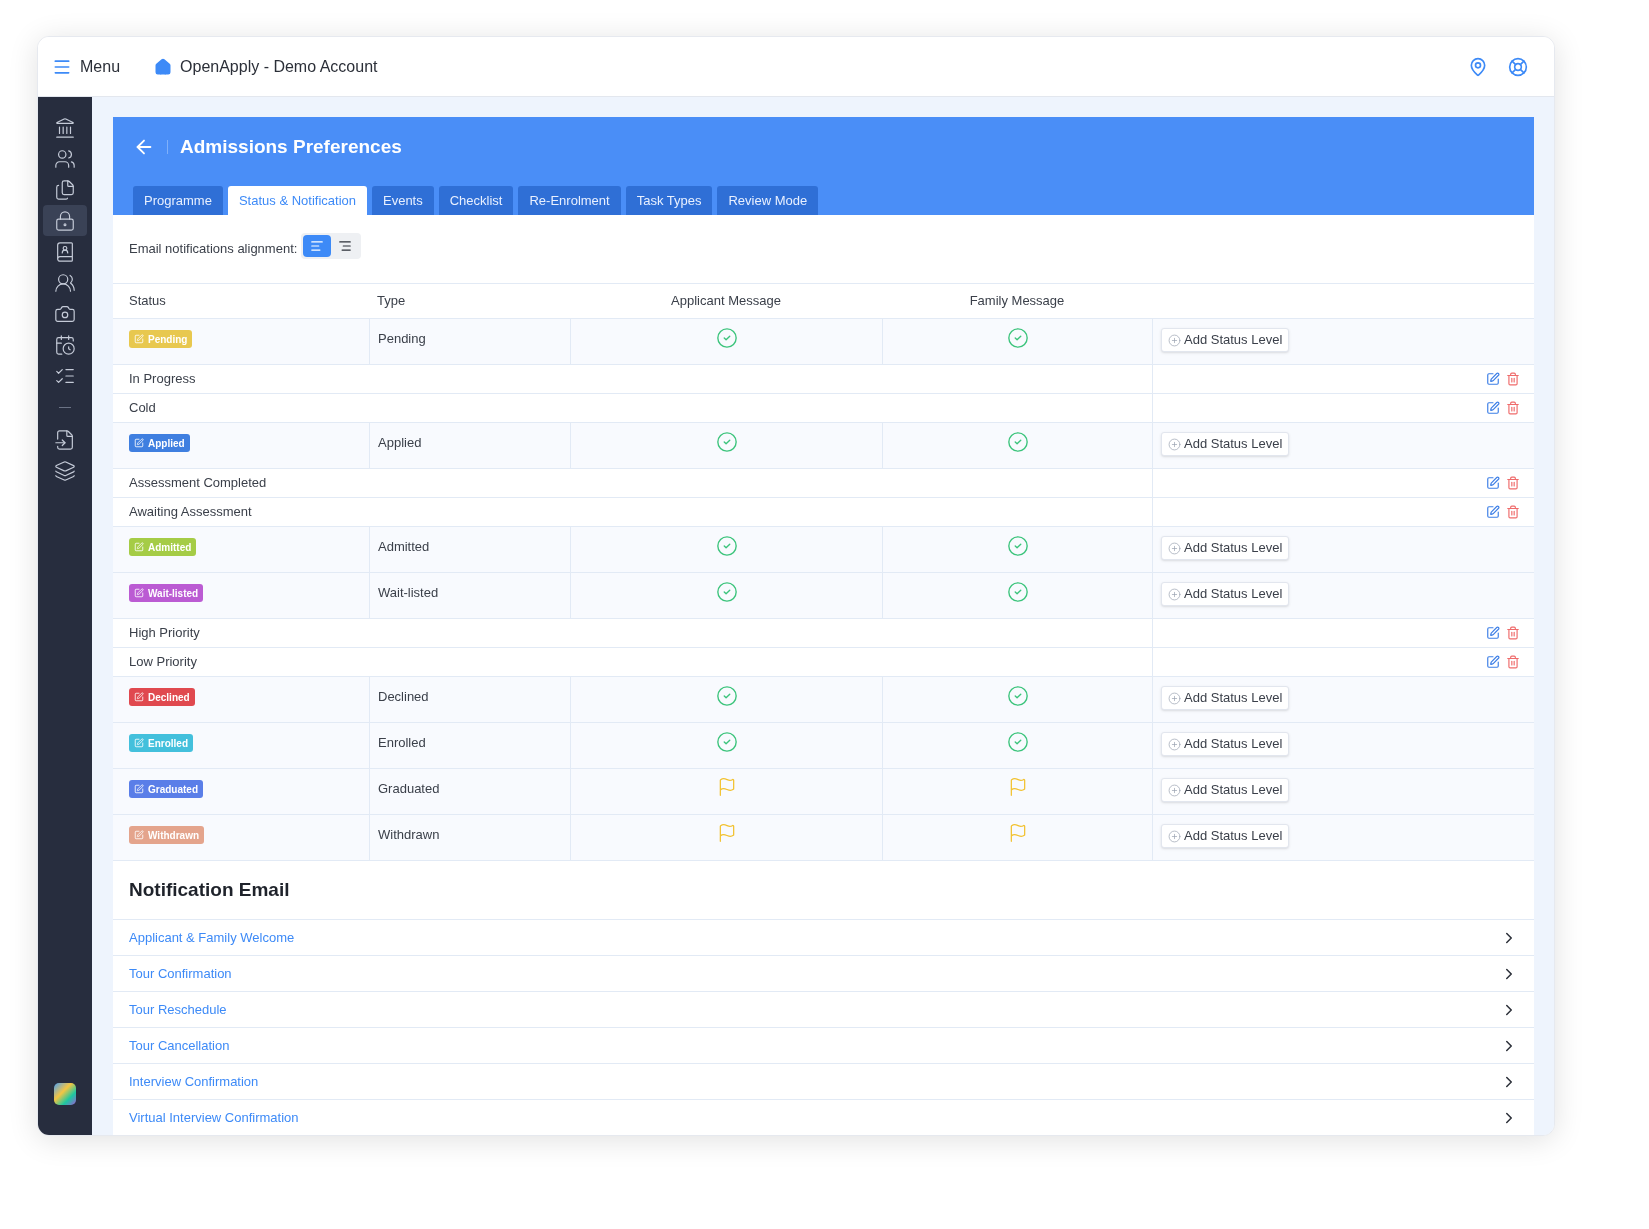  I want to click on lock-icon, so click(65, 220).